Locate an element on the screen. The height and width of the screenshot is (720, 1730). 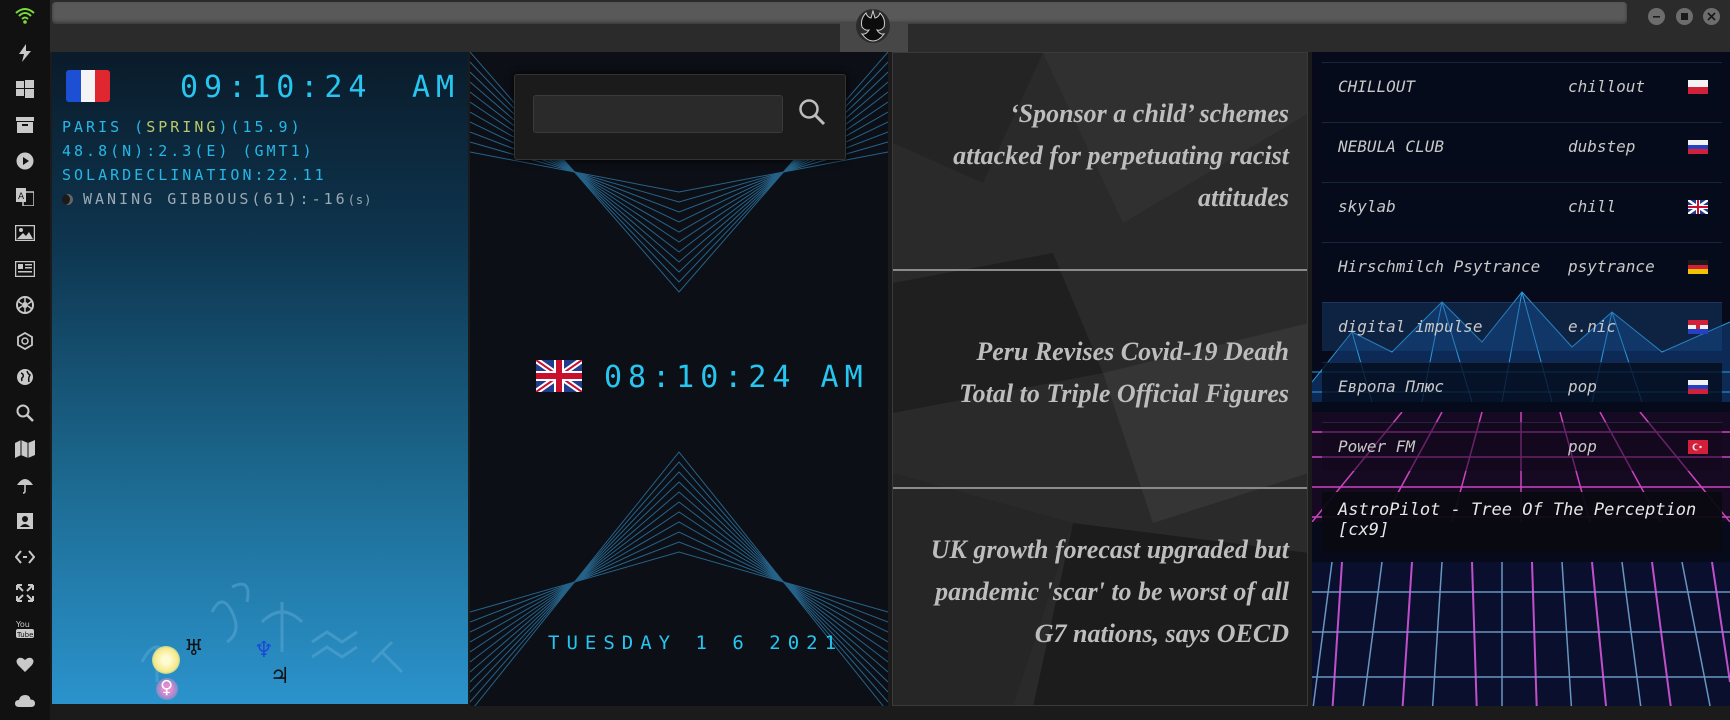
minimize-button is located at coordinates (1656, 16).